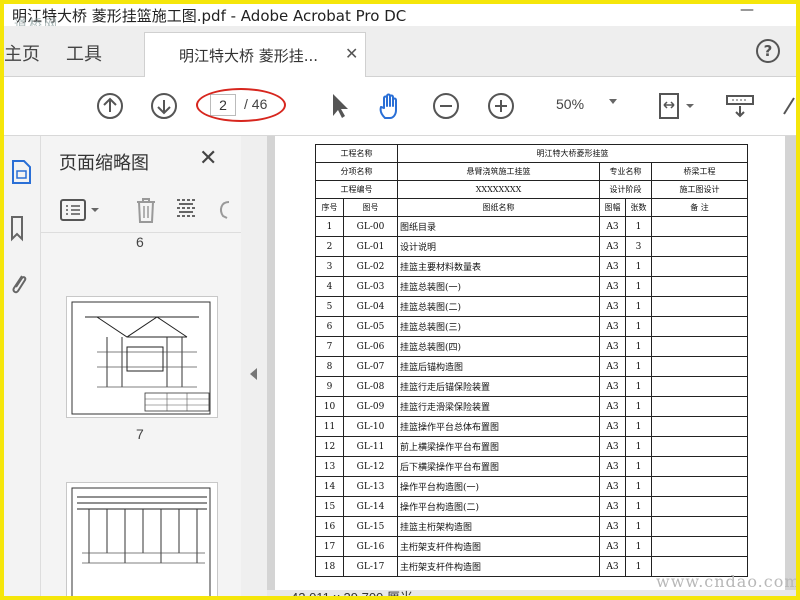 The width and height of the screenshot is (800, 600). I want to click on zoom-out-icon, so click(446, 106).